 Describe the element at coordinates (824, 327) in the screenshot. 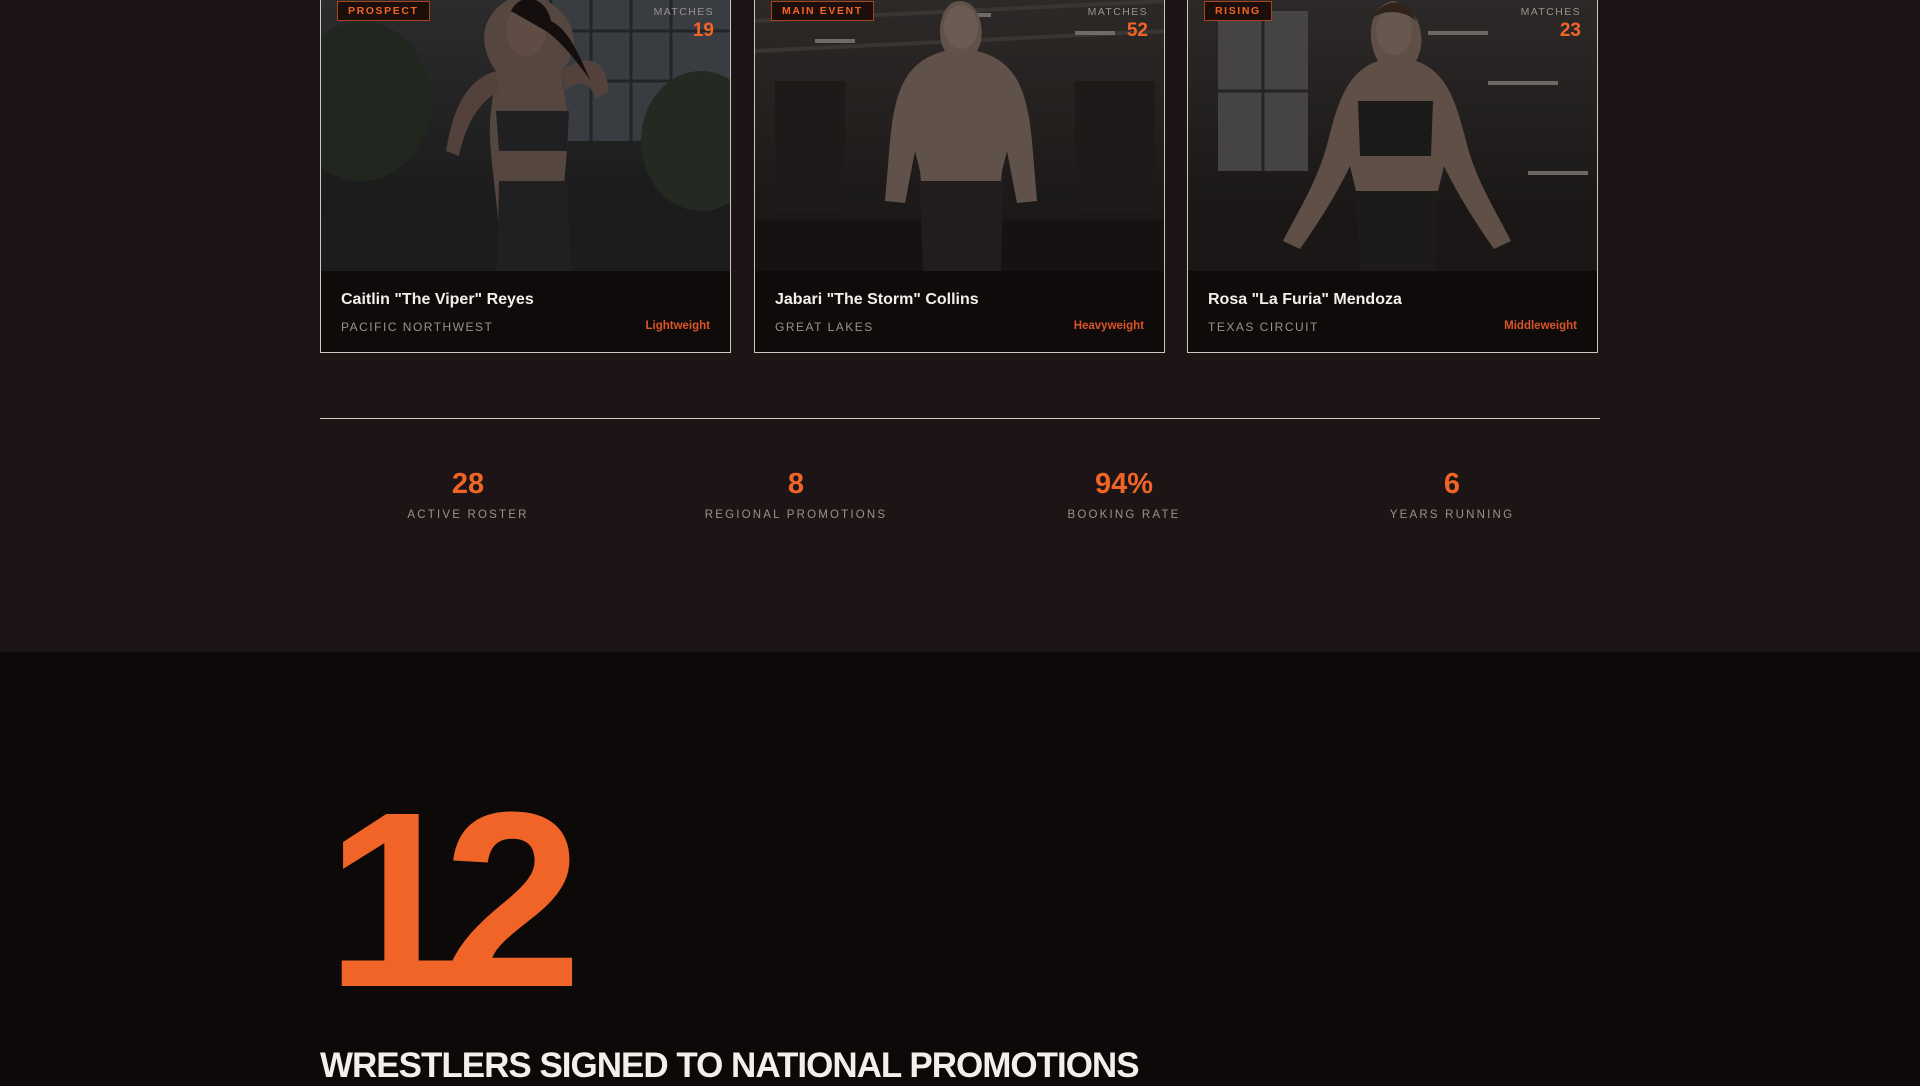

I see `wrestler-region: GREAT LAKES` at that location.